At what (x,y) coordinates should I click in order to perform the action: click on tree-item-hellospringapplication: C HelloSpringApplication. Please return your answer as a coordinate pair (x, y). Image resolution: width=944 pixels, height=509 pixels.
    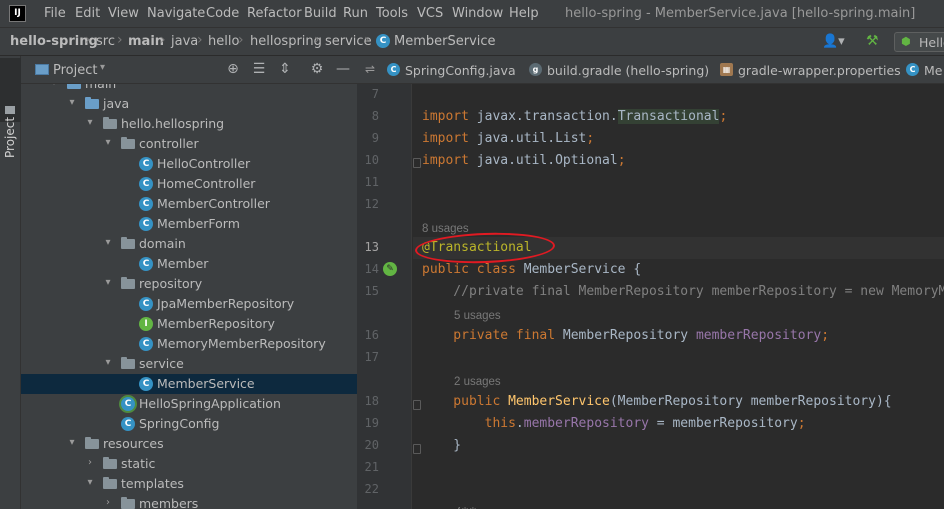
    Looking at the image, I should click on (189, 404).